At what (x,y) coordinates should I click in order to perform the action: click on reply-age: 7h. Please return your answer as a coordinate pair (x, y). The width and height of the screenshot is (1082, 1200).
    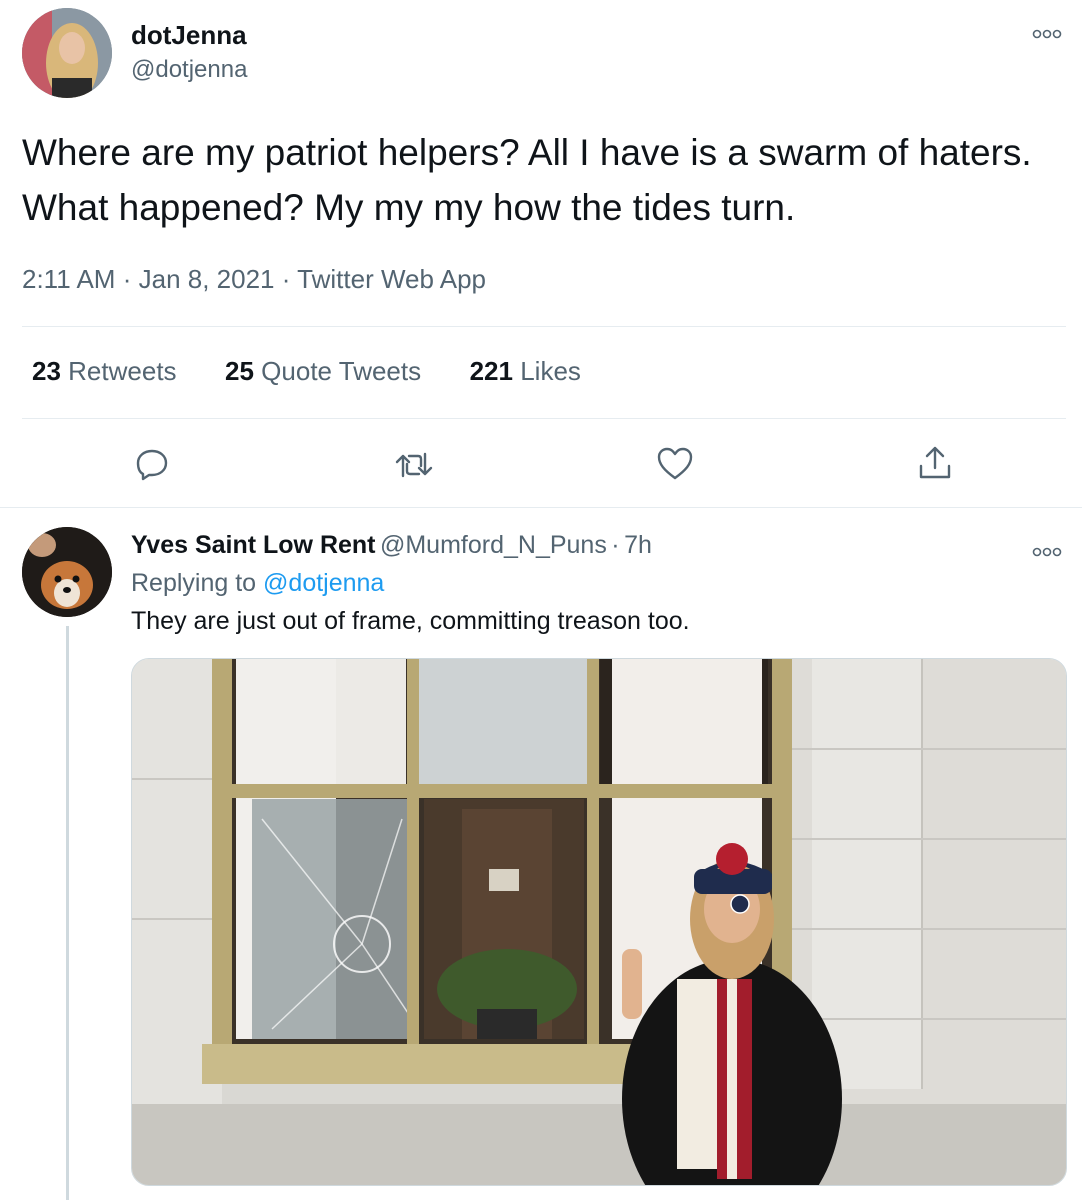
    Looking at the image, I should click on (638, 545).